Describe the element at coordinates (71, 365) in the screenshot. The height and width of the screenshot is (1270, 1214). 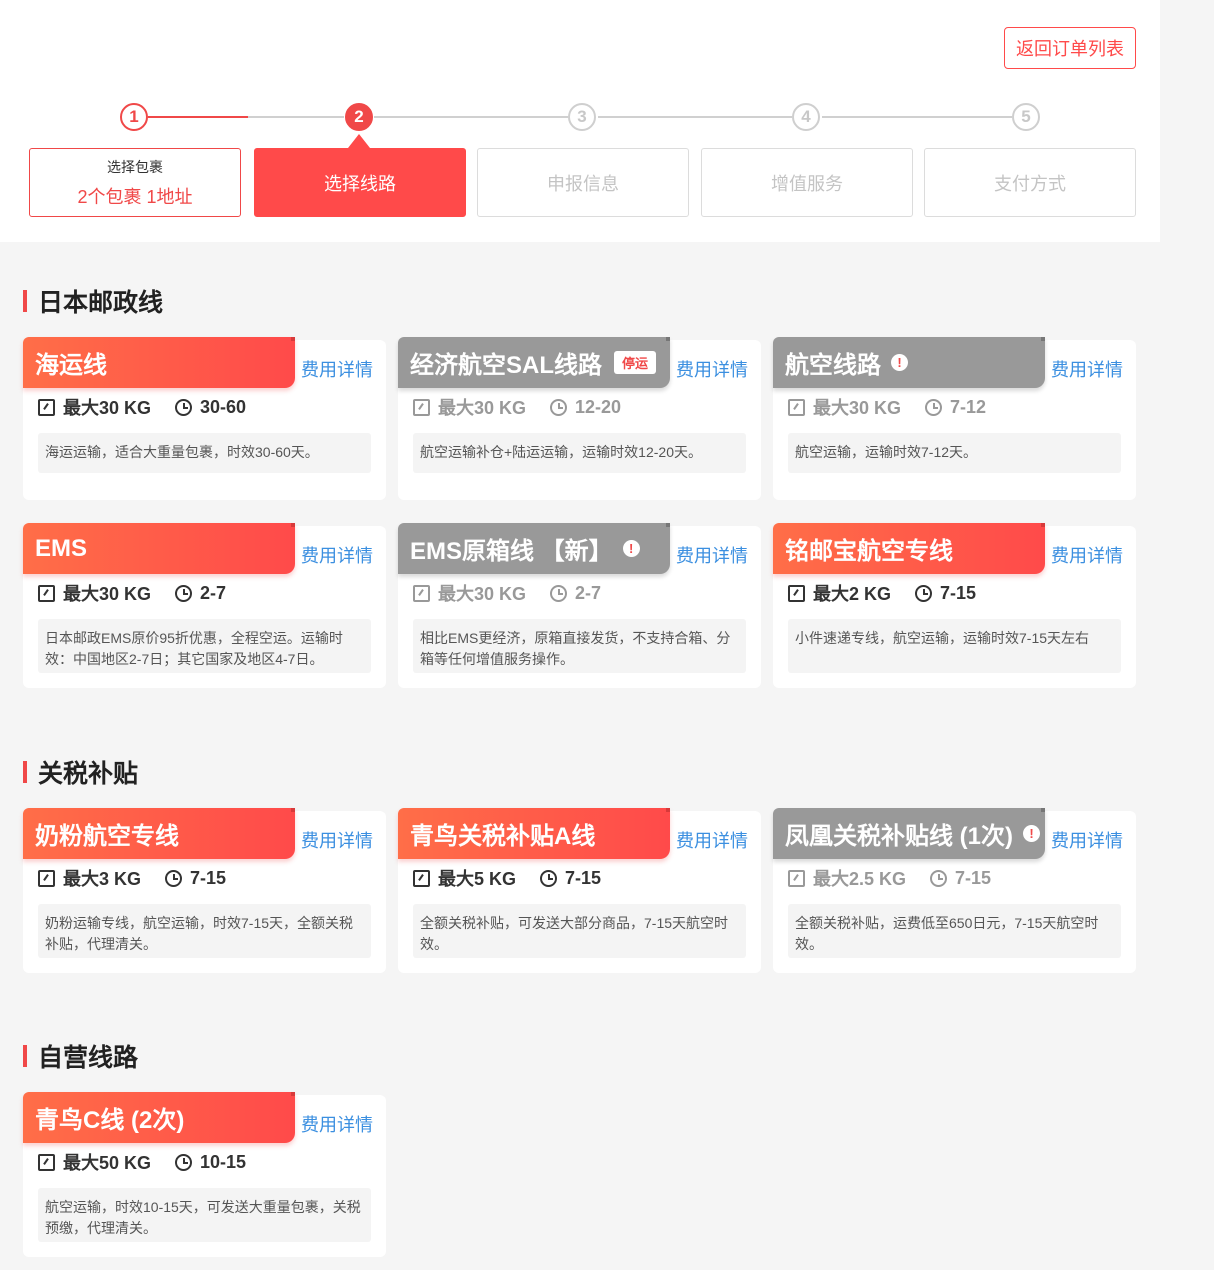
I see `route-name: 海运线` at that location.